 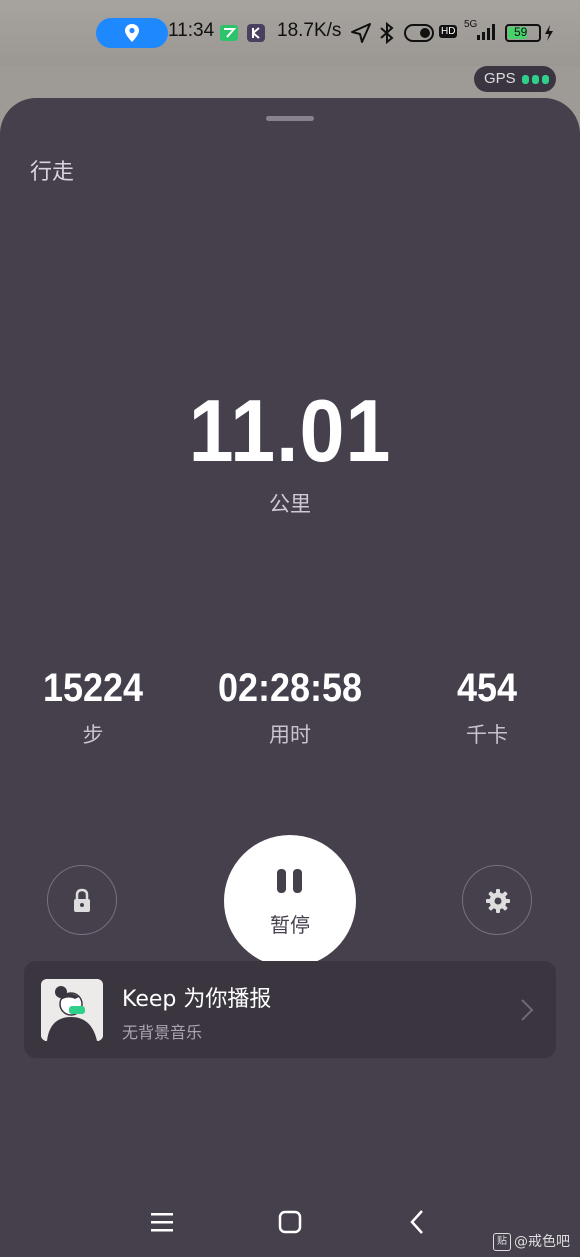 I want to click on app-notification-icon, so click(x=229, y=33).